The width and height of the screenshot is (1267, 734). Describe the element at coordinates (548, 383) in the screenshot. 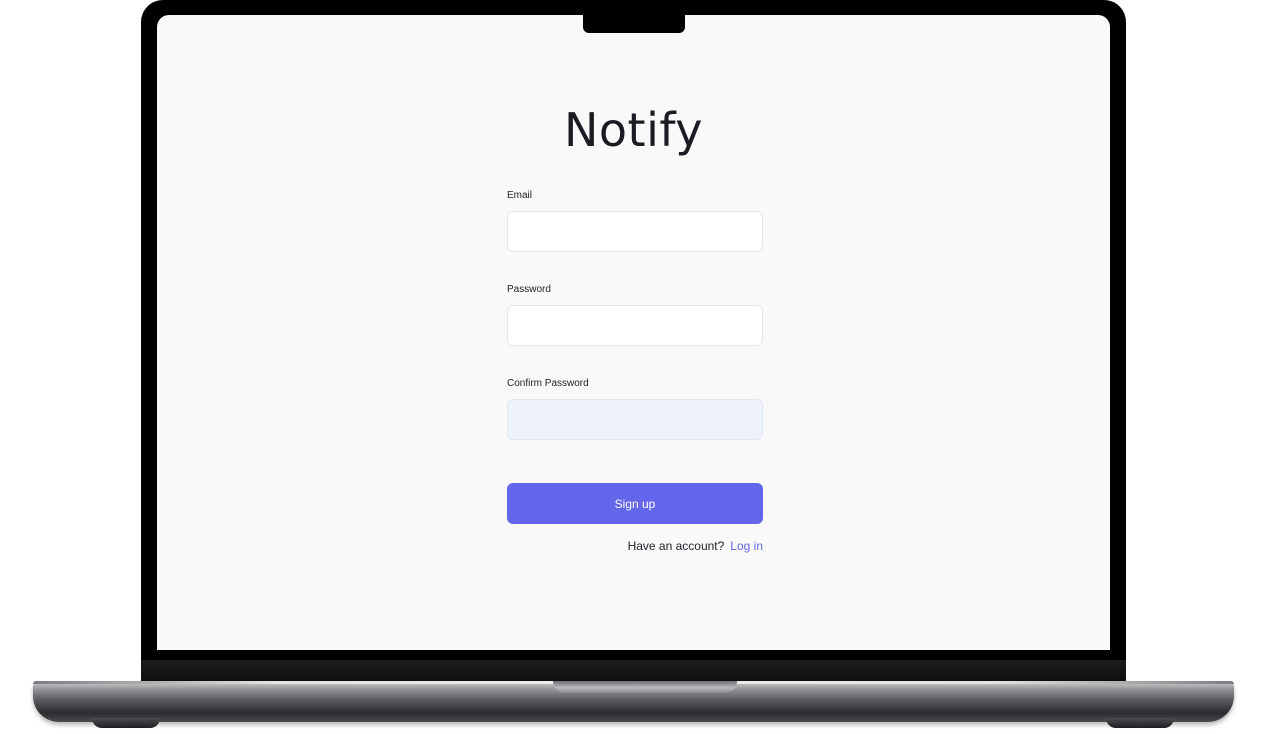

I see `confirm-password-label: Confirm Password` at that location.